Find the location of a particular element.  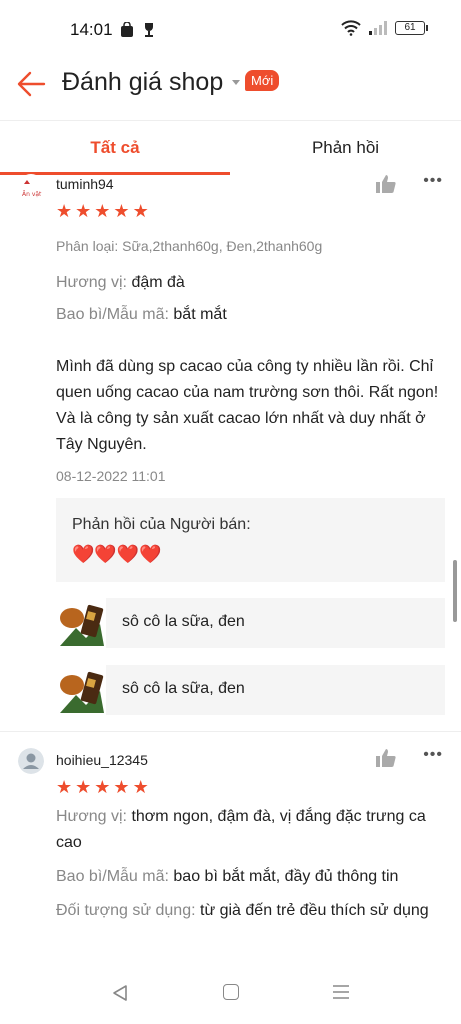

battery-icon: 61 is located at coordinates (411, 28).